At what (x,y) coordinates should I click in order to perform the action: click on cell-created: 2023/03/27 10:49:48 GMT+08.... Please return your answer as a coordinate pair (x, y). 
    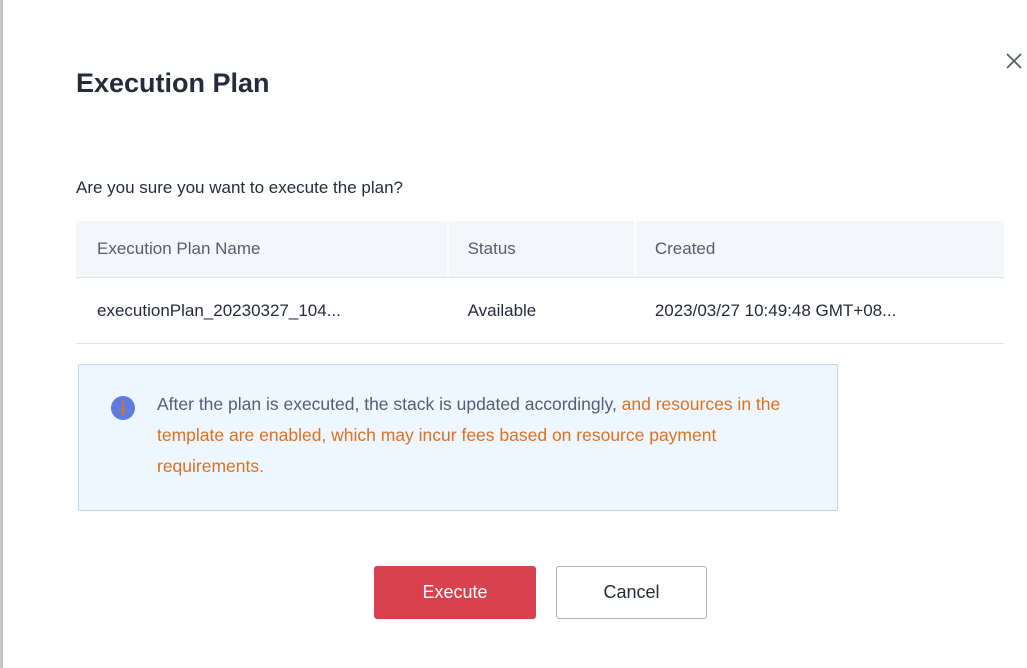
    Looking at the image, I should click on (818, 310).